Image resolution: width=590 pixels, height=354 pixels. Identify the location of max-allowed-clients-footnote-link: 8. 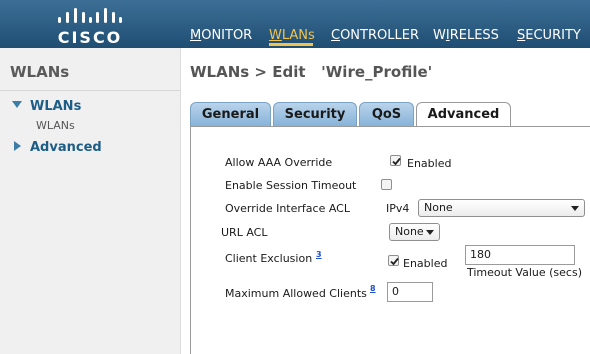
(373, 288).